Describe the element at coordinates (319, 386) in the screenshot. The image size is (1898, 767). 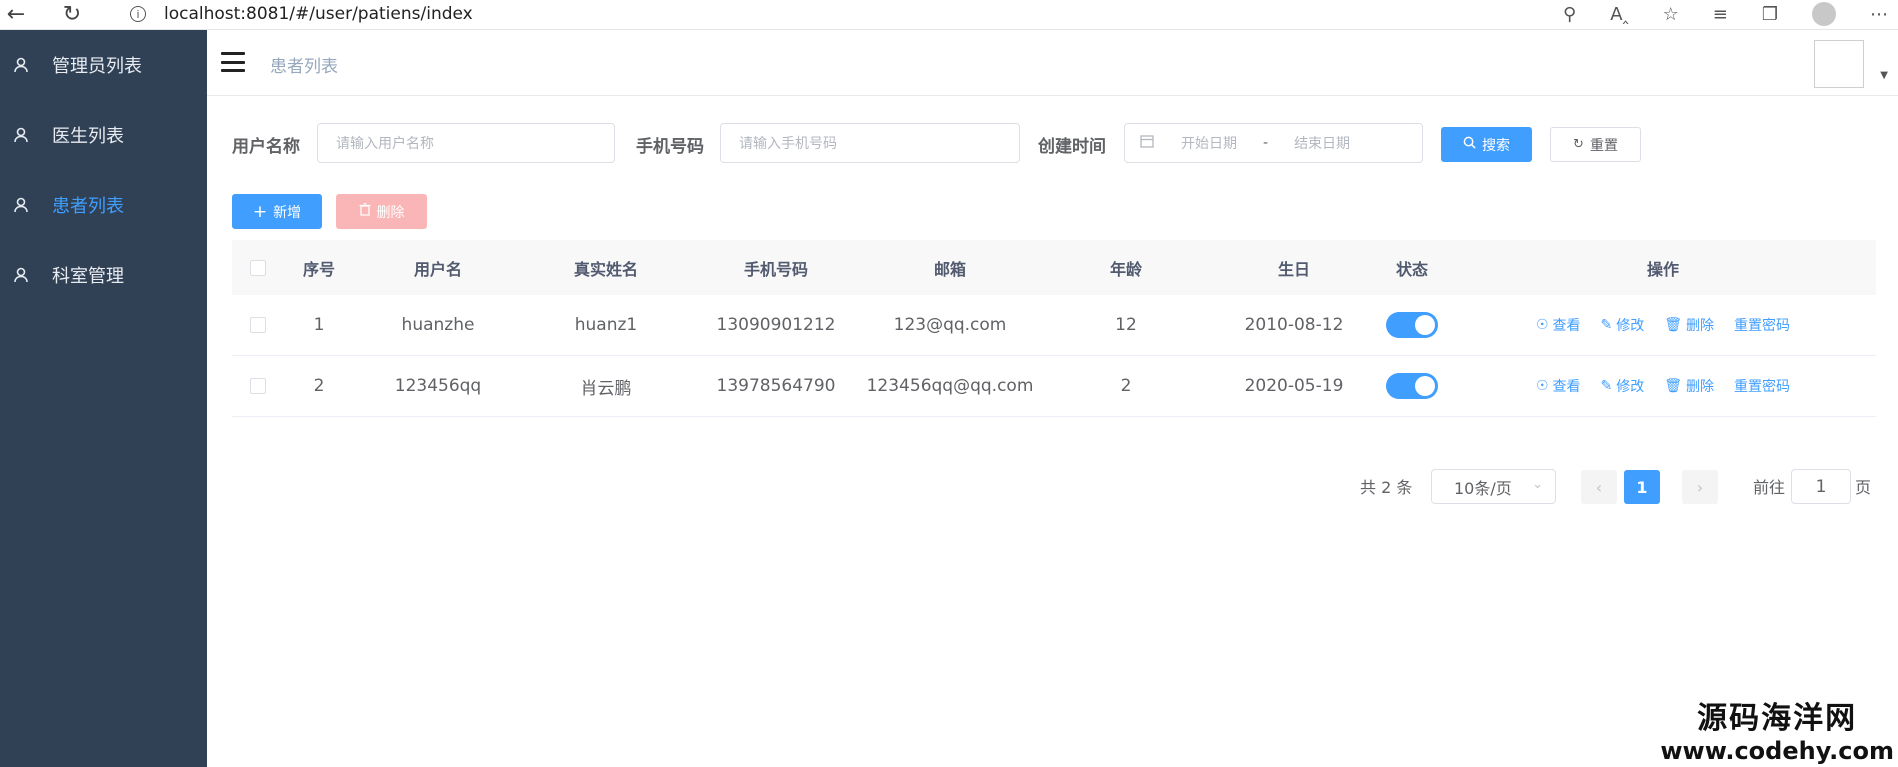
I see `cell-no: 2` at that location.